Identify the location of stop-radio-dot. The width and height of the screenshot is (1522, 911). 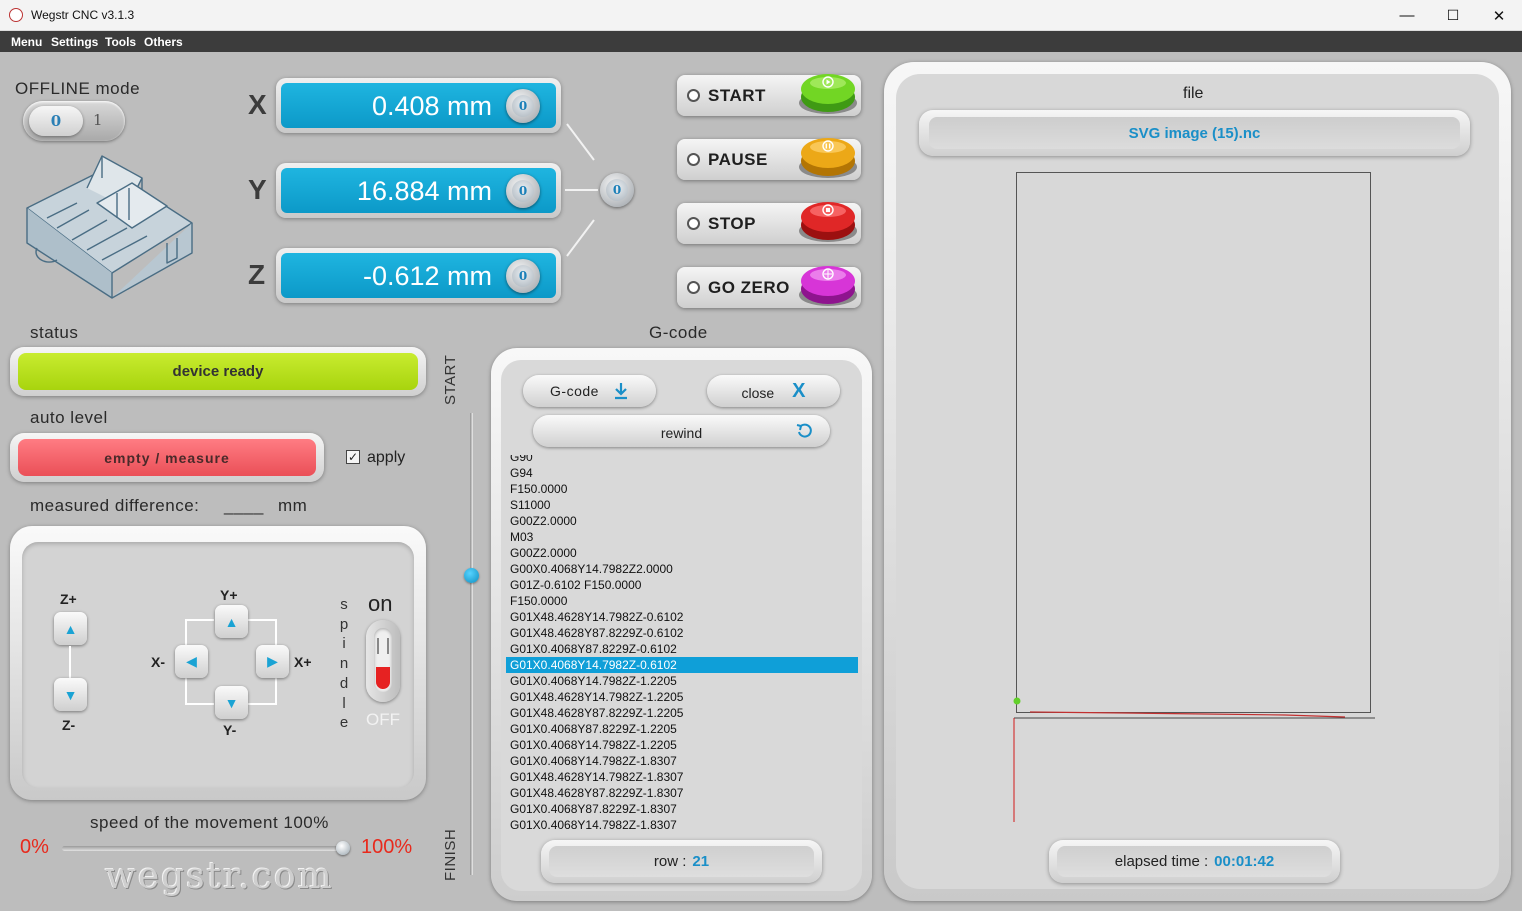
(693, 223).